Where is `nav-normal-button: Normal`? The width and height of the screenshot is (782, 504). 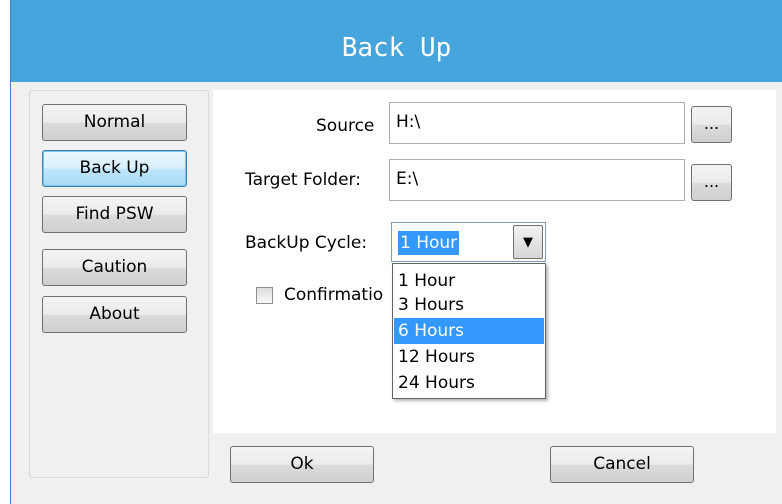 nav-normal-button: Normal is located at coordinates (114, 122).